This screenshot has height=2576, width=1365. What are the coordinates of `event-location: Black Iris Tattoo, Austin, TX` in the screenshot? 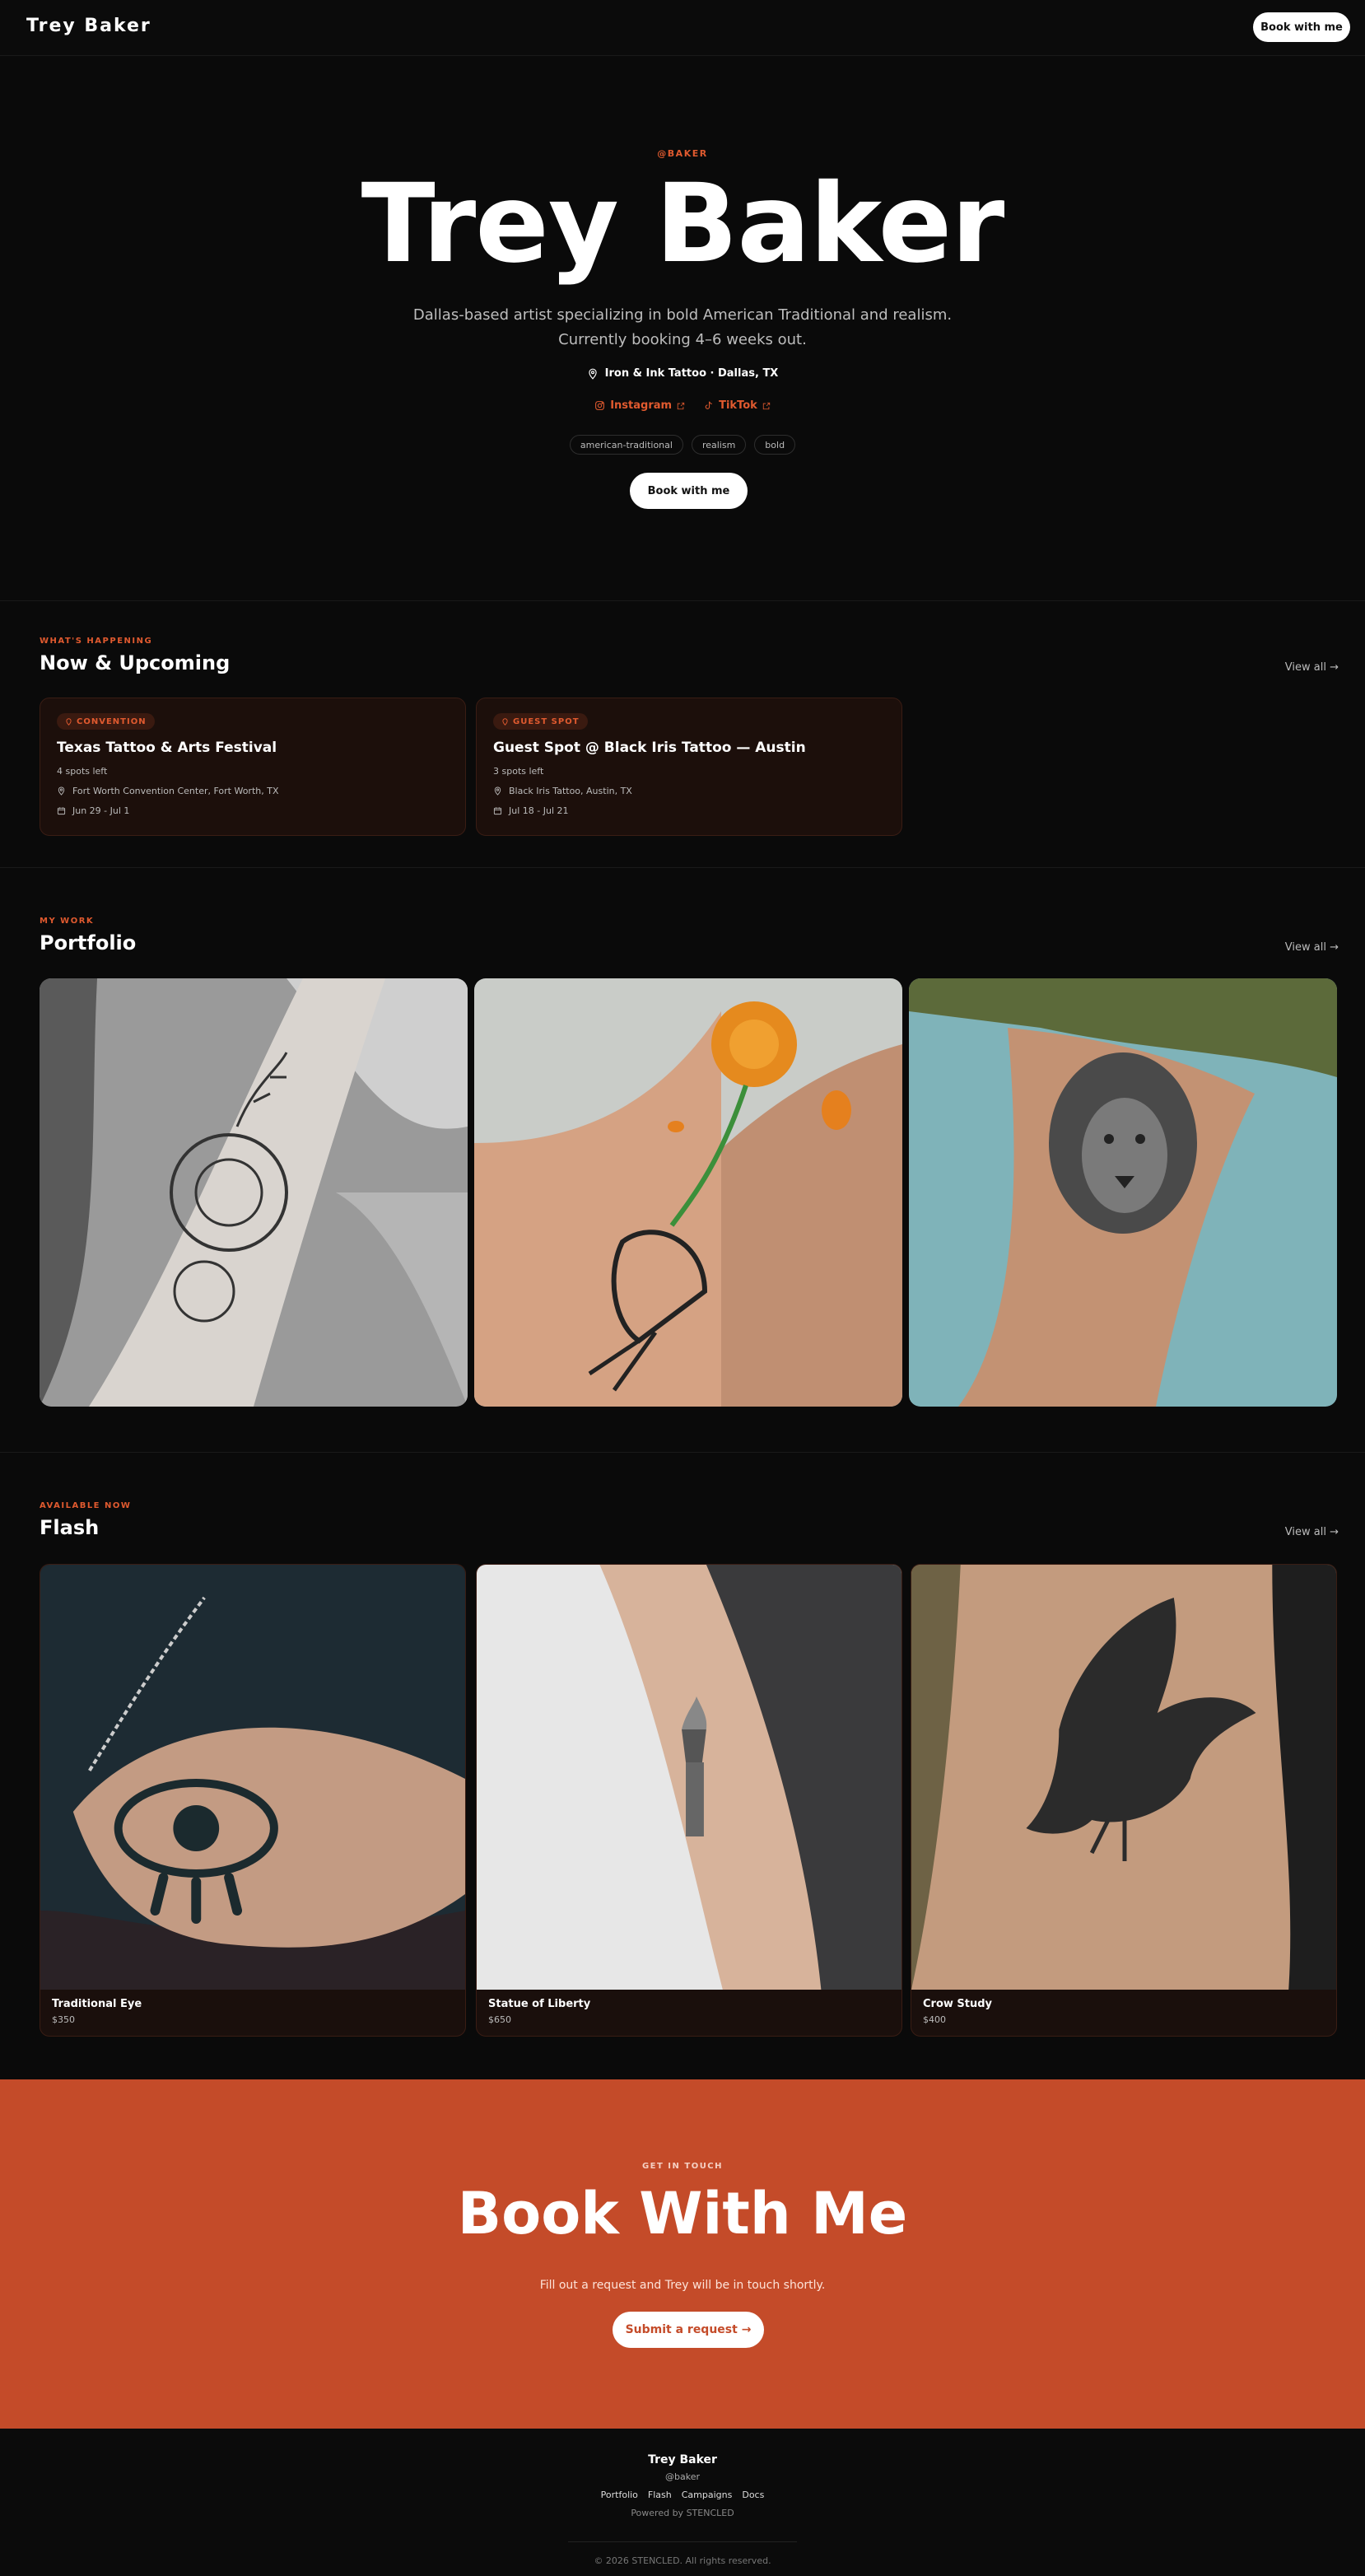 It's located at (562, 791).